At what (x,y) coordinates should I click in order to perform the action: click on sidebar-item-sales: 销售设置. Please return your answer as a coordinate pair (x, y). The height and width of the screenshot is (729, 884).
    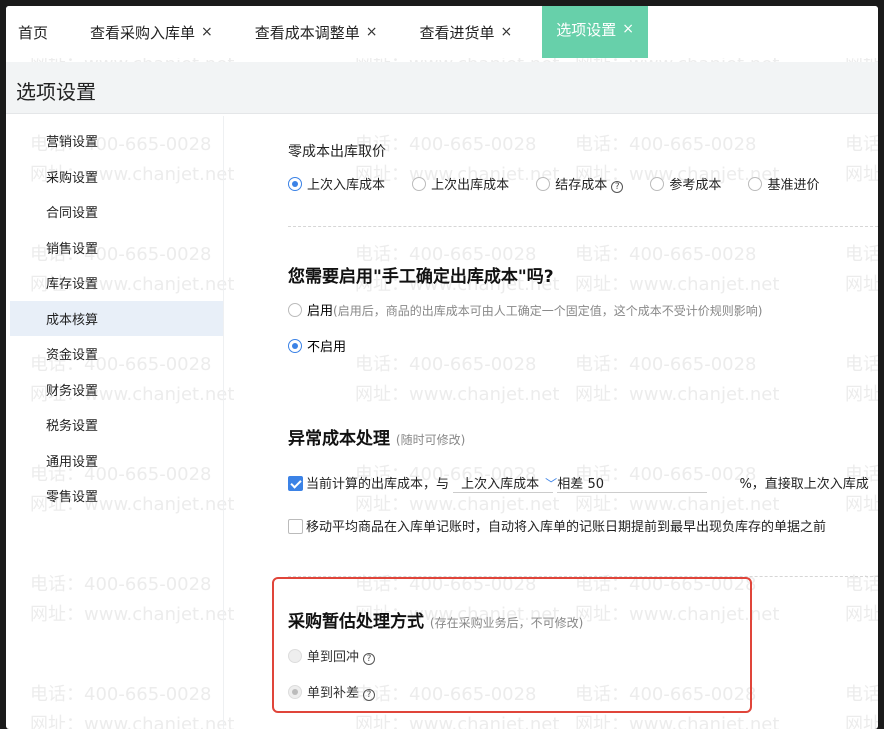
    Looking at the image, I should click on (116, 248).